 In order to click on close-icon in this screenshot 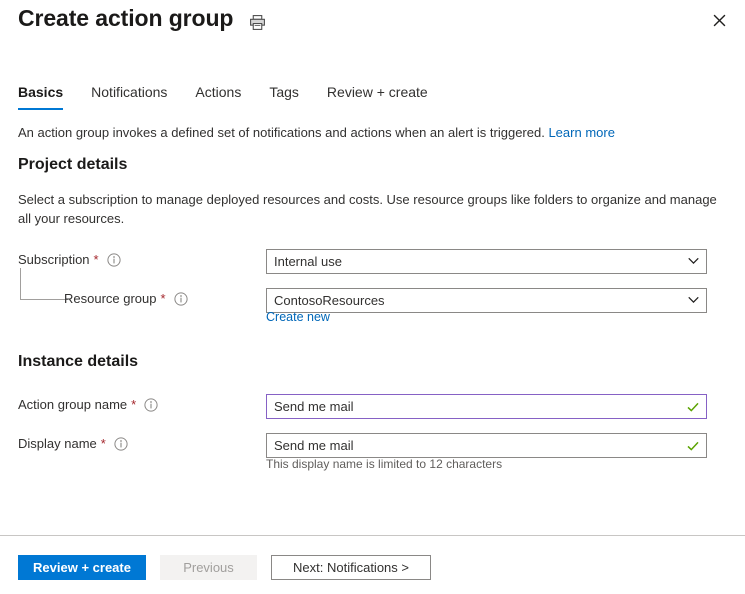, I will do `click(719, 20)`.